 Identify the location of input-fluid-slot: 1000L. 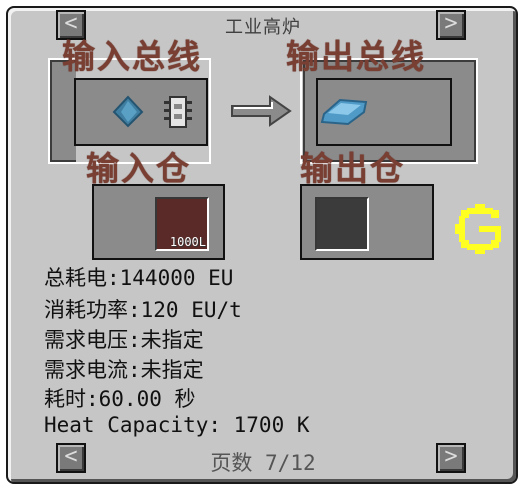
(182, 224).